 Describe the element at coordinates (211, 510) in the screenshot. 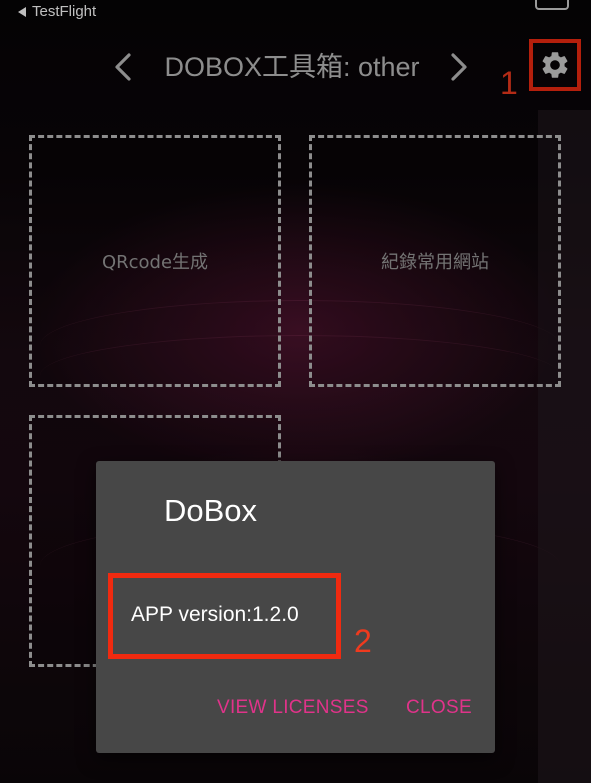

I see `dialog-title: DoBox` at that location.